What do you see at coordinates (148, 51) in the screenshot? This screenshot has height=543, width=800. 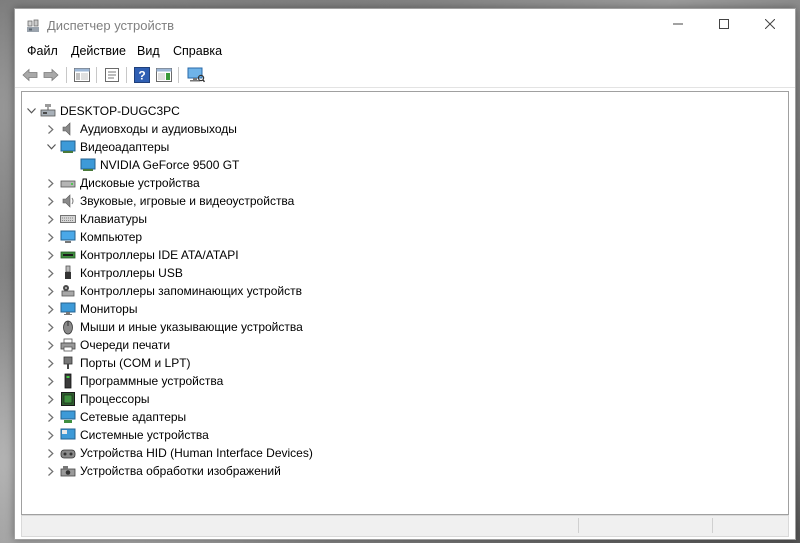 I see `menu-view: Вид` at bounding box center [148, 51].